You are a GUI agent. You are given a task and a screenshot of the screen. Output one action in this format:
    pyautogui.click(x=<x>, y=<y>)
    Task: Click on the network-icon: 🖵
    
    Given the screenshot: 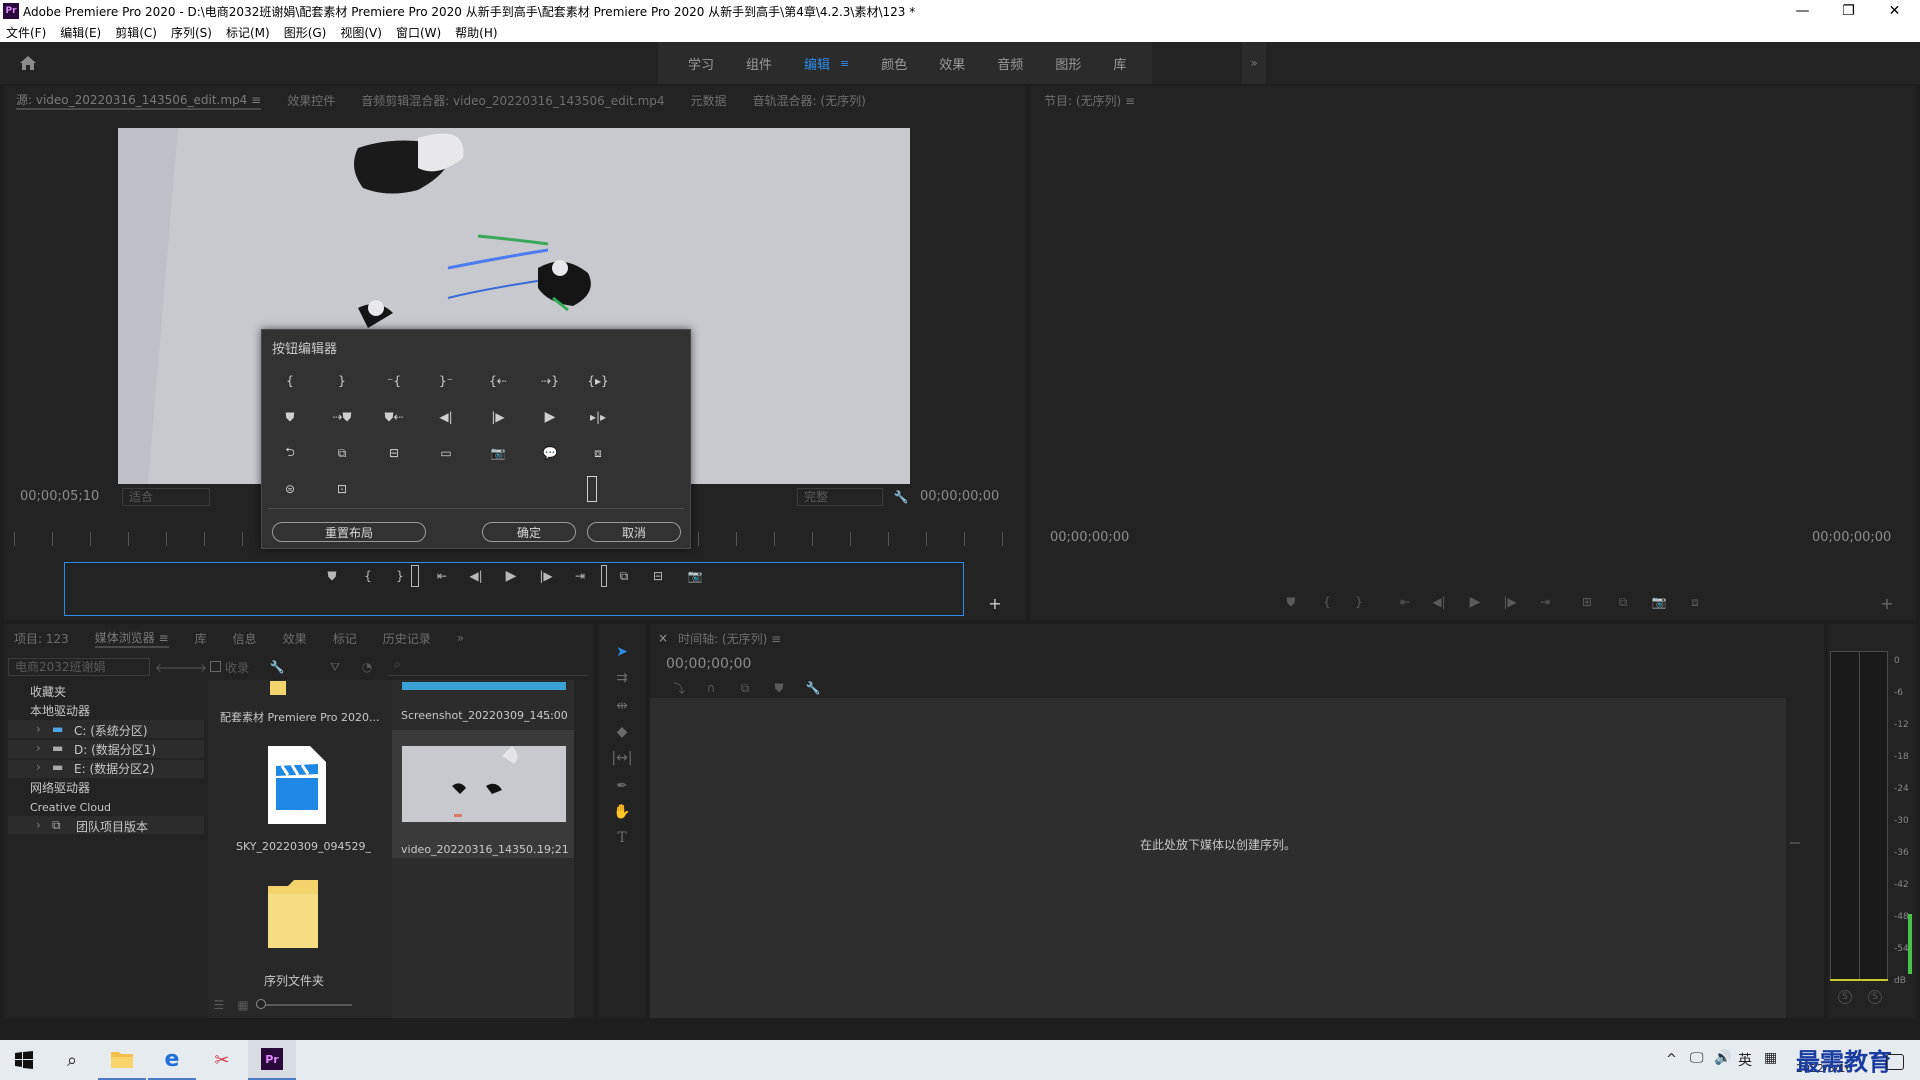 What is the action you would take?
    pyautogui.click(x=1697, y=1058)
    